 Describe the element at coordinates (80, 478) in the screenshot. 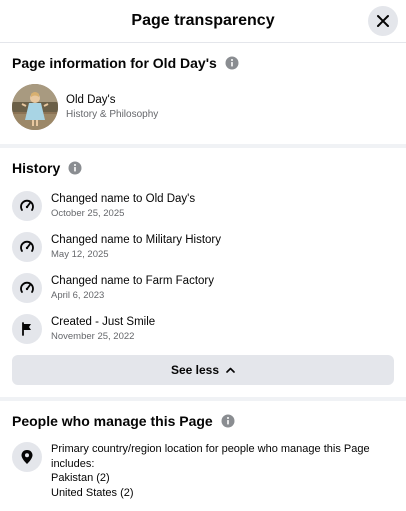

I see `manager-location: Pakistan (2)` at that location.